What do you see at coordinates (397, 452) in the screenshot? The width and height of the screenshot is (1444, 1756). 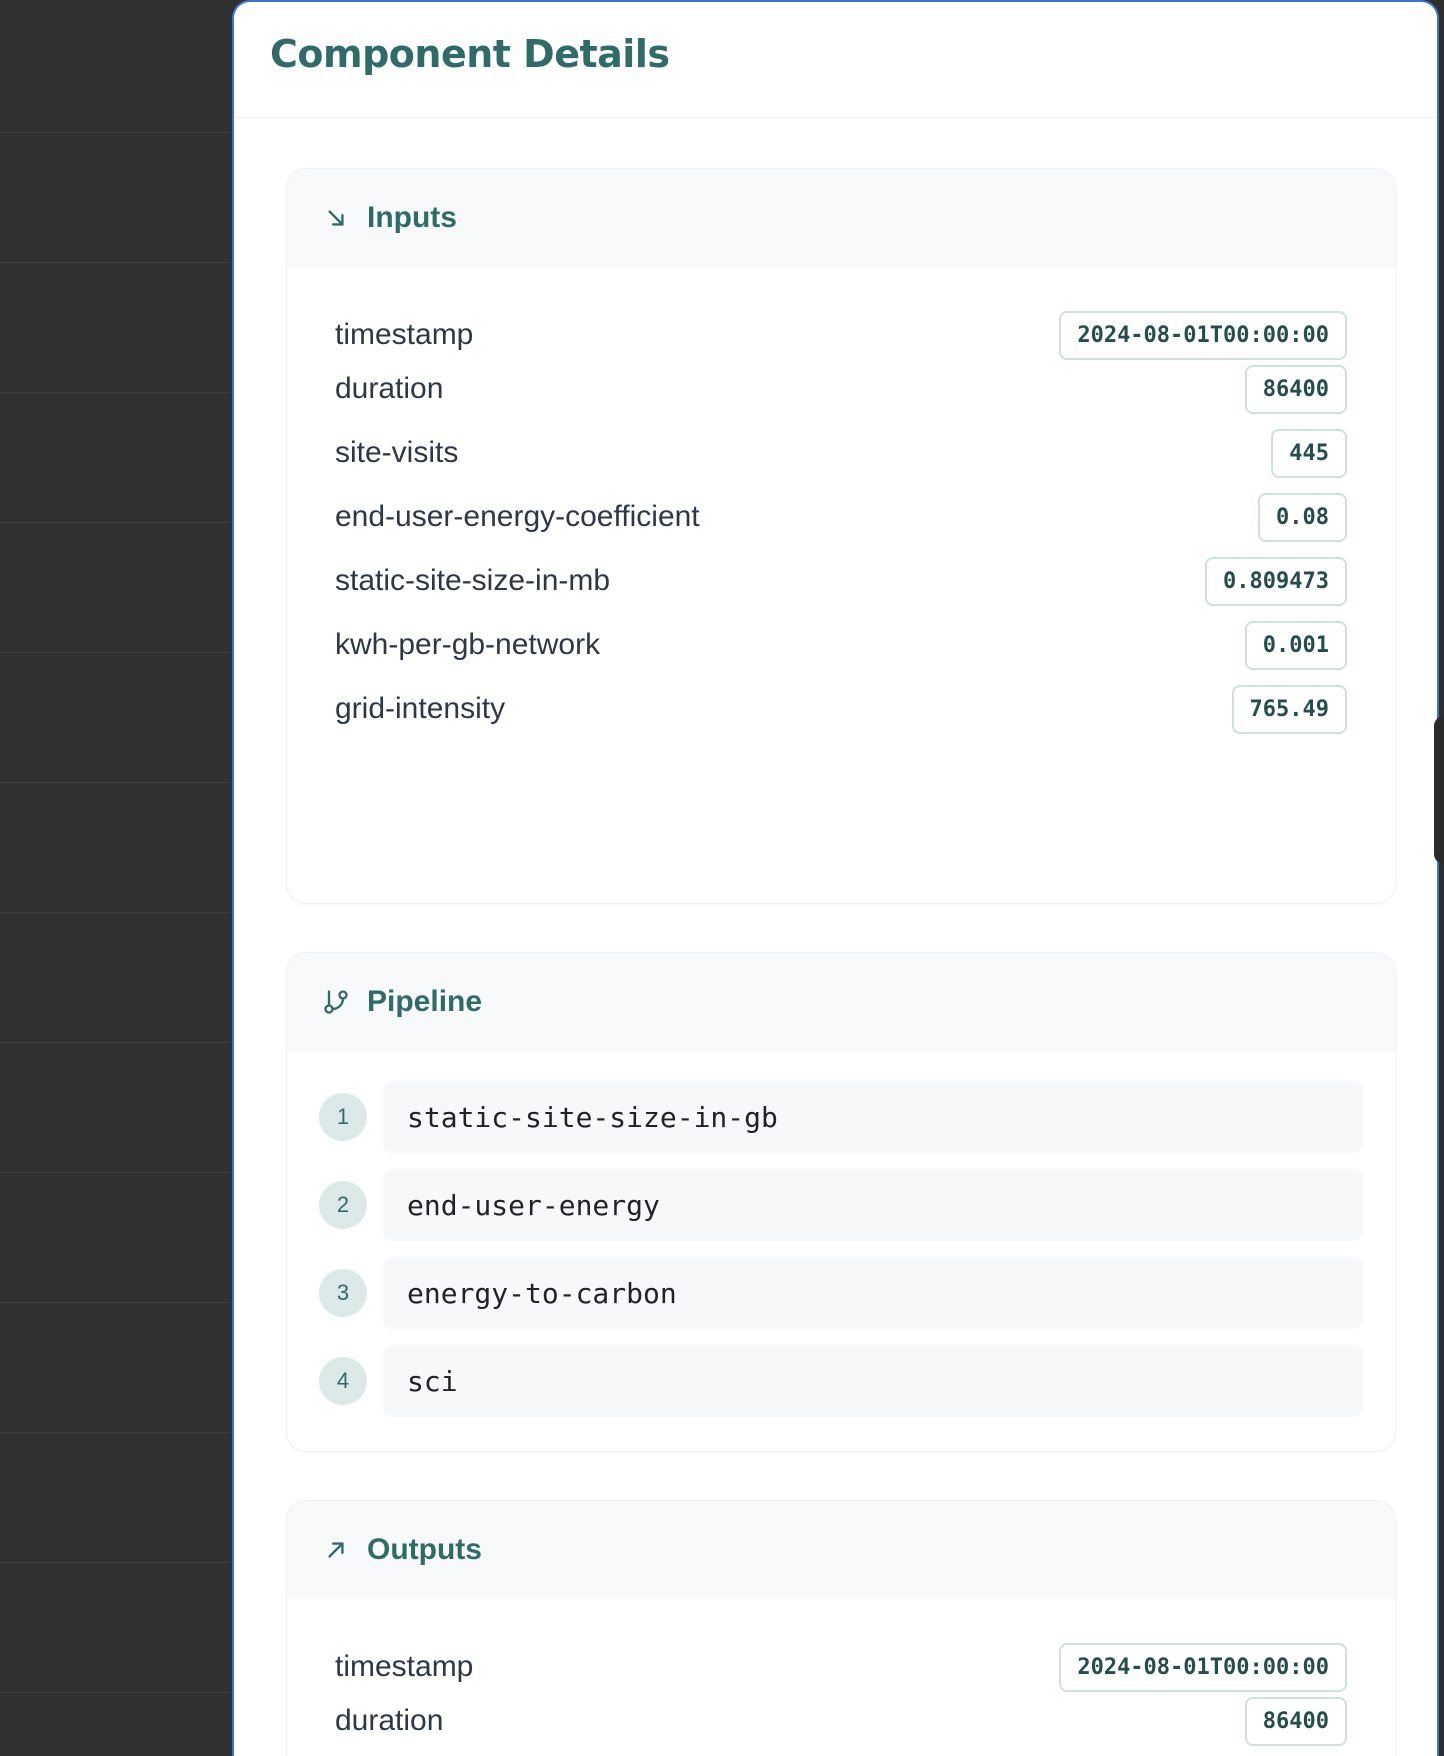 I see `input-label: site-visits` at bounding box center [397, 452].